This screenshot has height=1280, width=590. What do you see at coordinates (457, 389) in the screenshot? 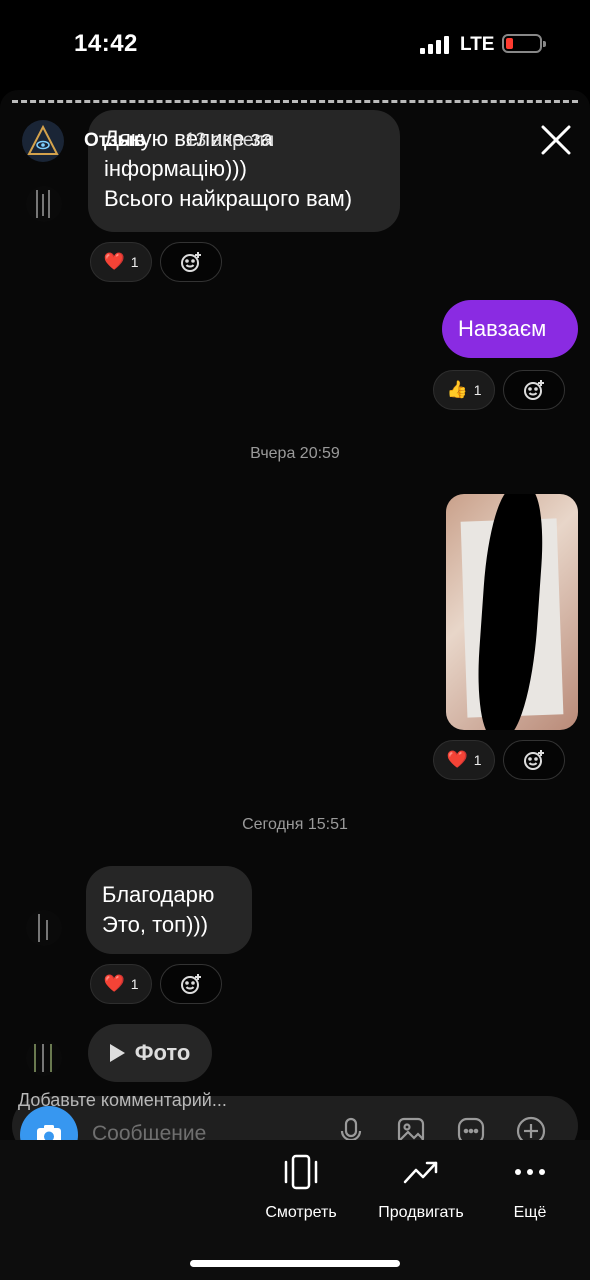
I see `thumbs-up-icon: 👍` at bounding box center [457, 389].